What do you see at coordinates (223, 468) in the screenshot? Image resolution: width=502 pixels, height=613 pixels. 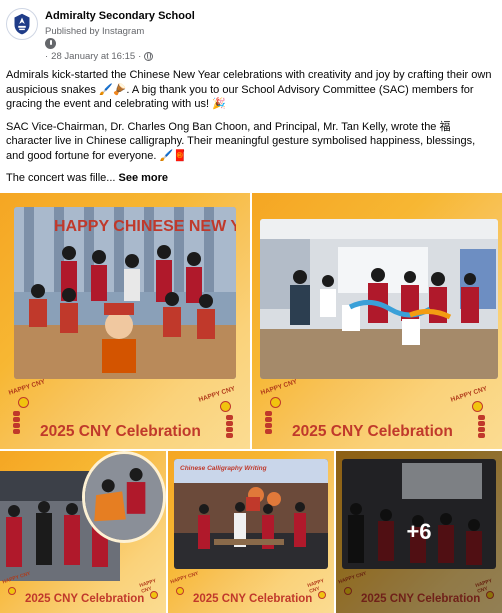 I see `board-text: Chinese Calligraphy Writing` at bounding box center [223, 468].